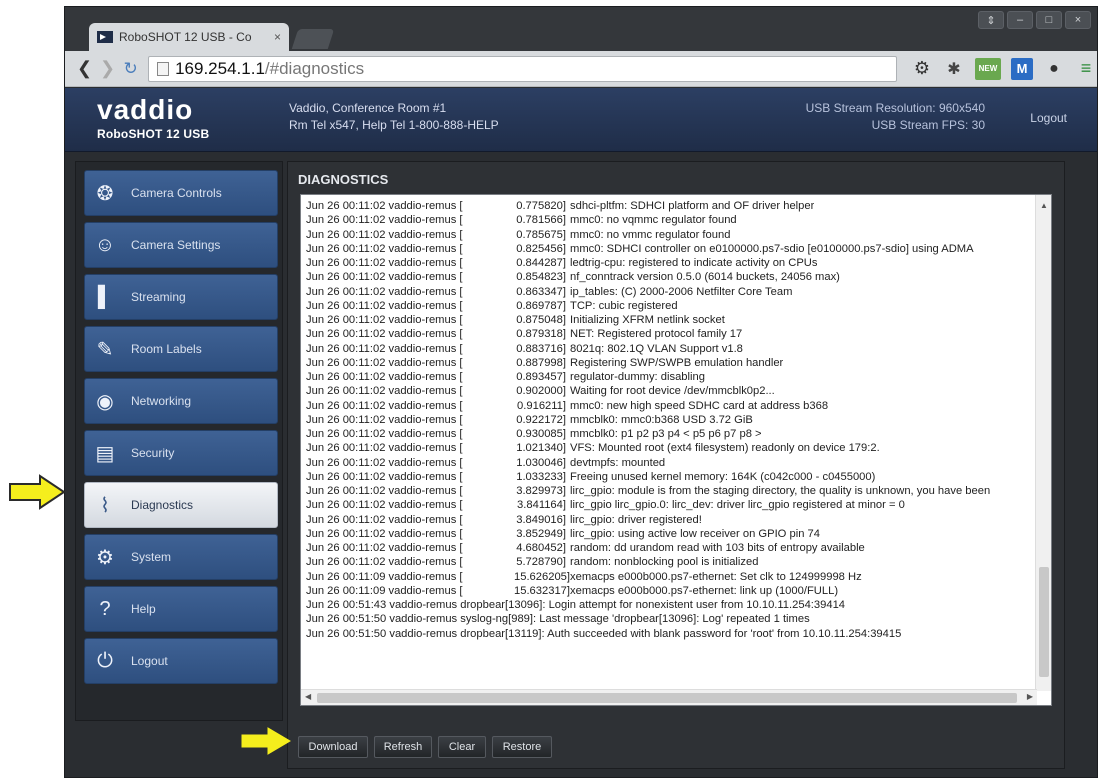 The width and height of the screenshot is (1104, 778). Describe the element at coordinates (618, 462) in the screenshot. I see `log-message: devtmpfs: mounted` at that location.